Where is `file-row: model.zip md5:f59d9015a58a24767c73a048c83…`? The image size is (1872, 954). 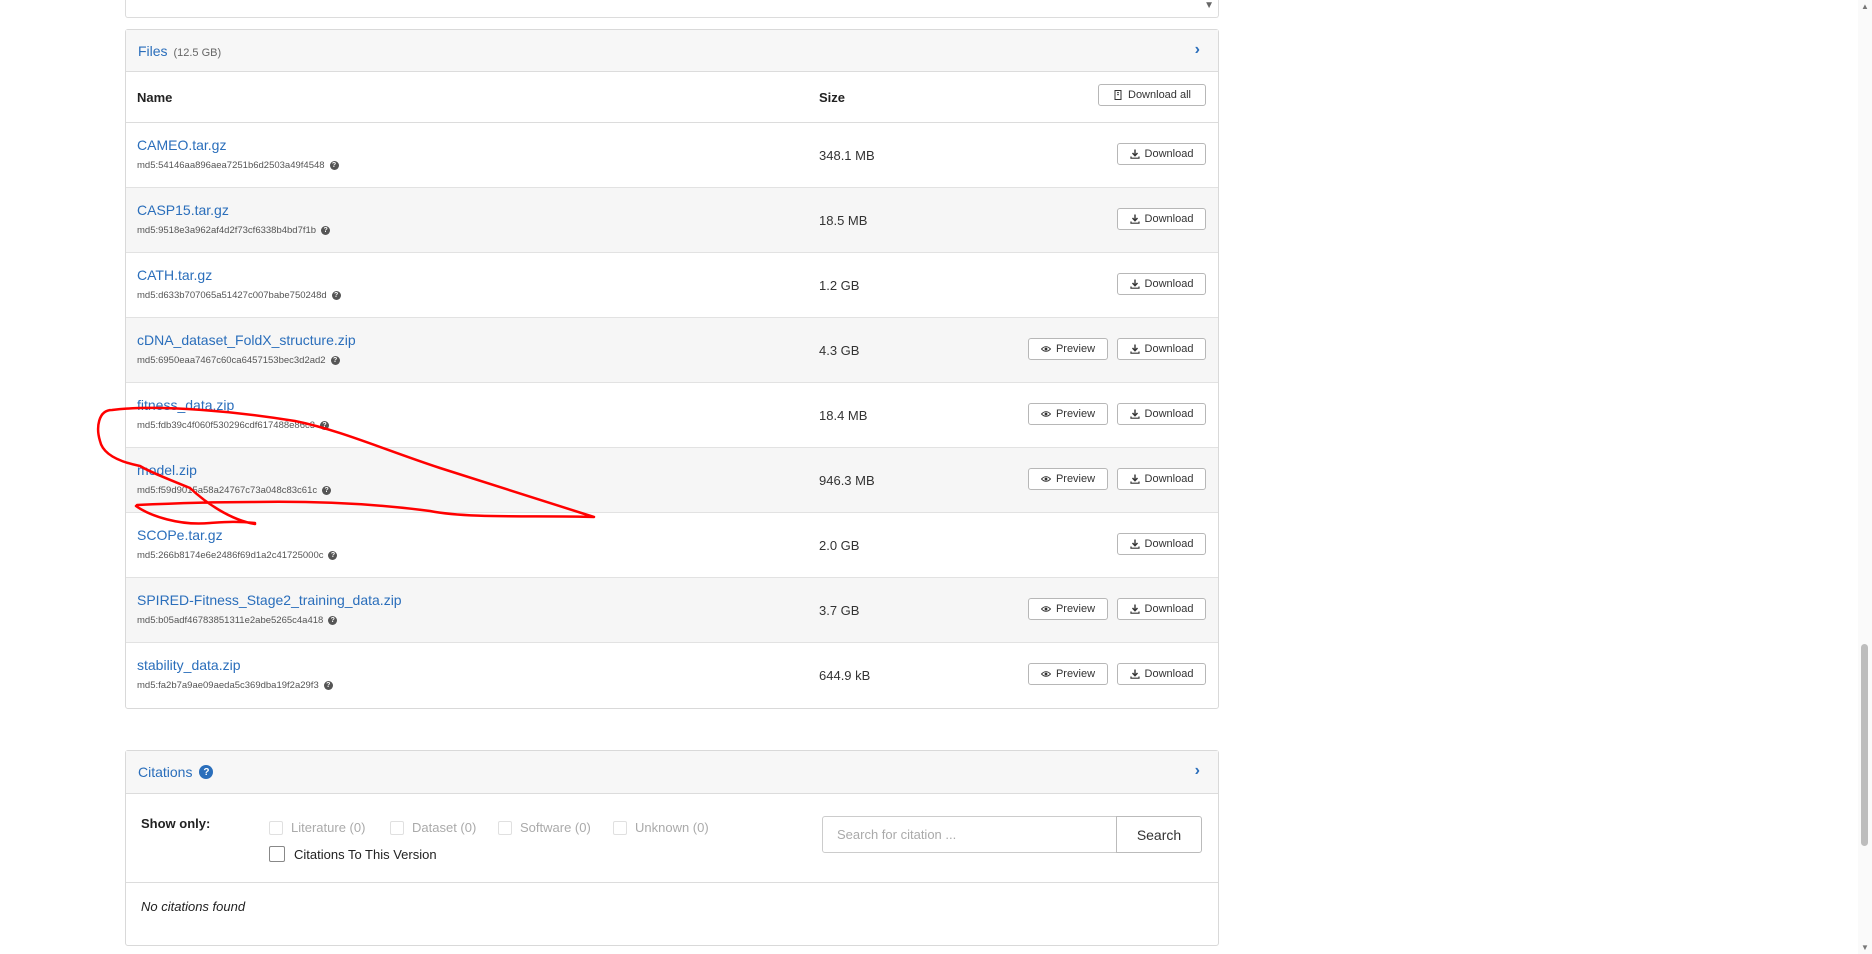
file-row: model.zip md5:f59d9015a58a24767c73a048c83… is located at coordinates (672, 480).